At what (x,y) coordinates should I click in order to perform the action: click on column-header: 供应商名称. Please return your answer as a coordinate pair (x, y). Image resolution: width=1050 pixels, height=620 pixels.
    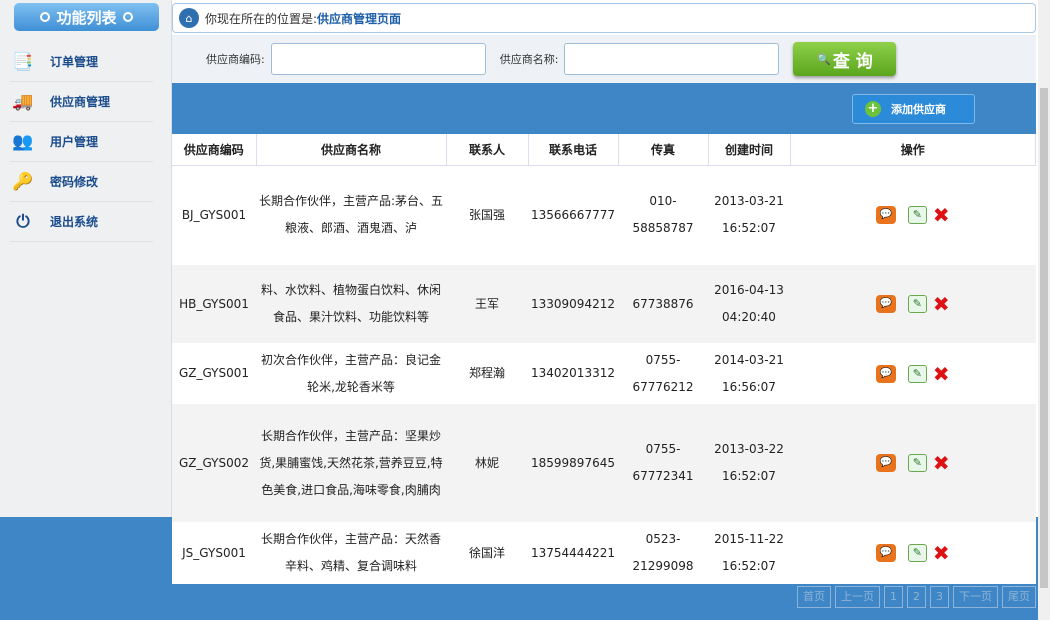
    Looking at the image, I should click on (351, 150).